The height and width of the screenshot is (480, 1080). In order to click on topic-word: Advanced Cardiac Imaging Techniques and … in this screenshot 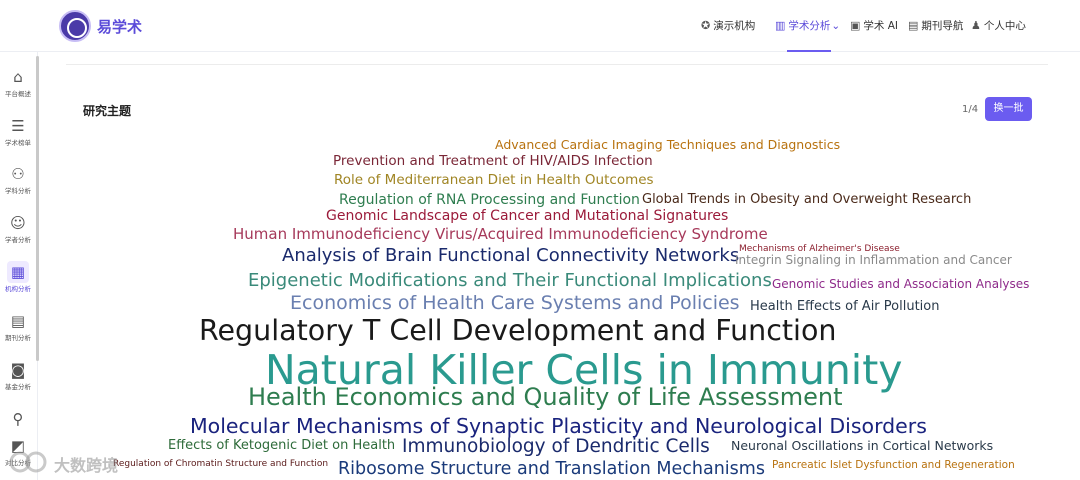, I will do `click(667, 145)`.